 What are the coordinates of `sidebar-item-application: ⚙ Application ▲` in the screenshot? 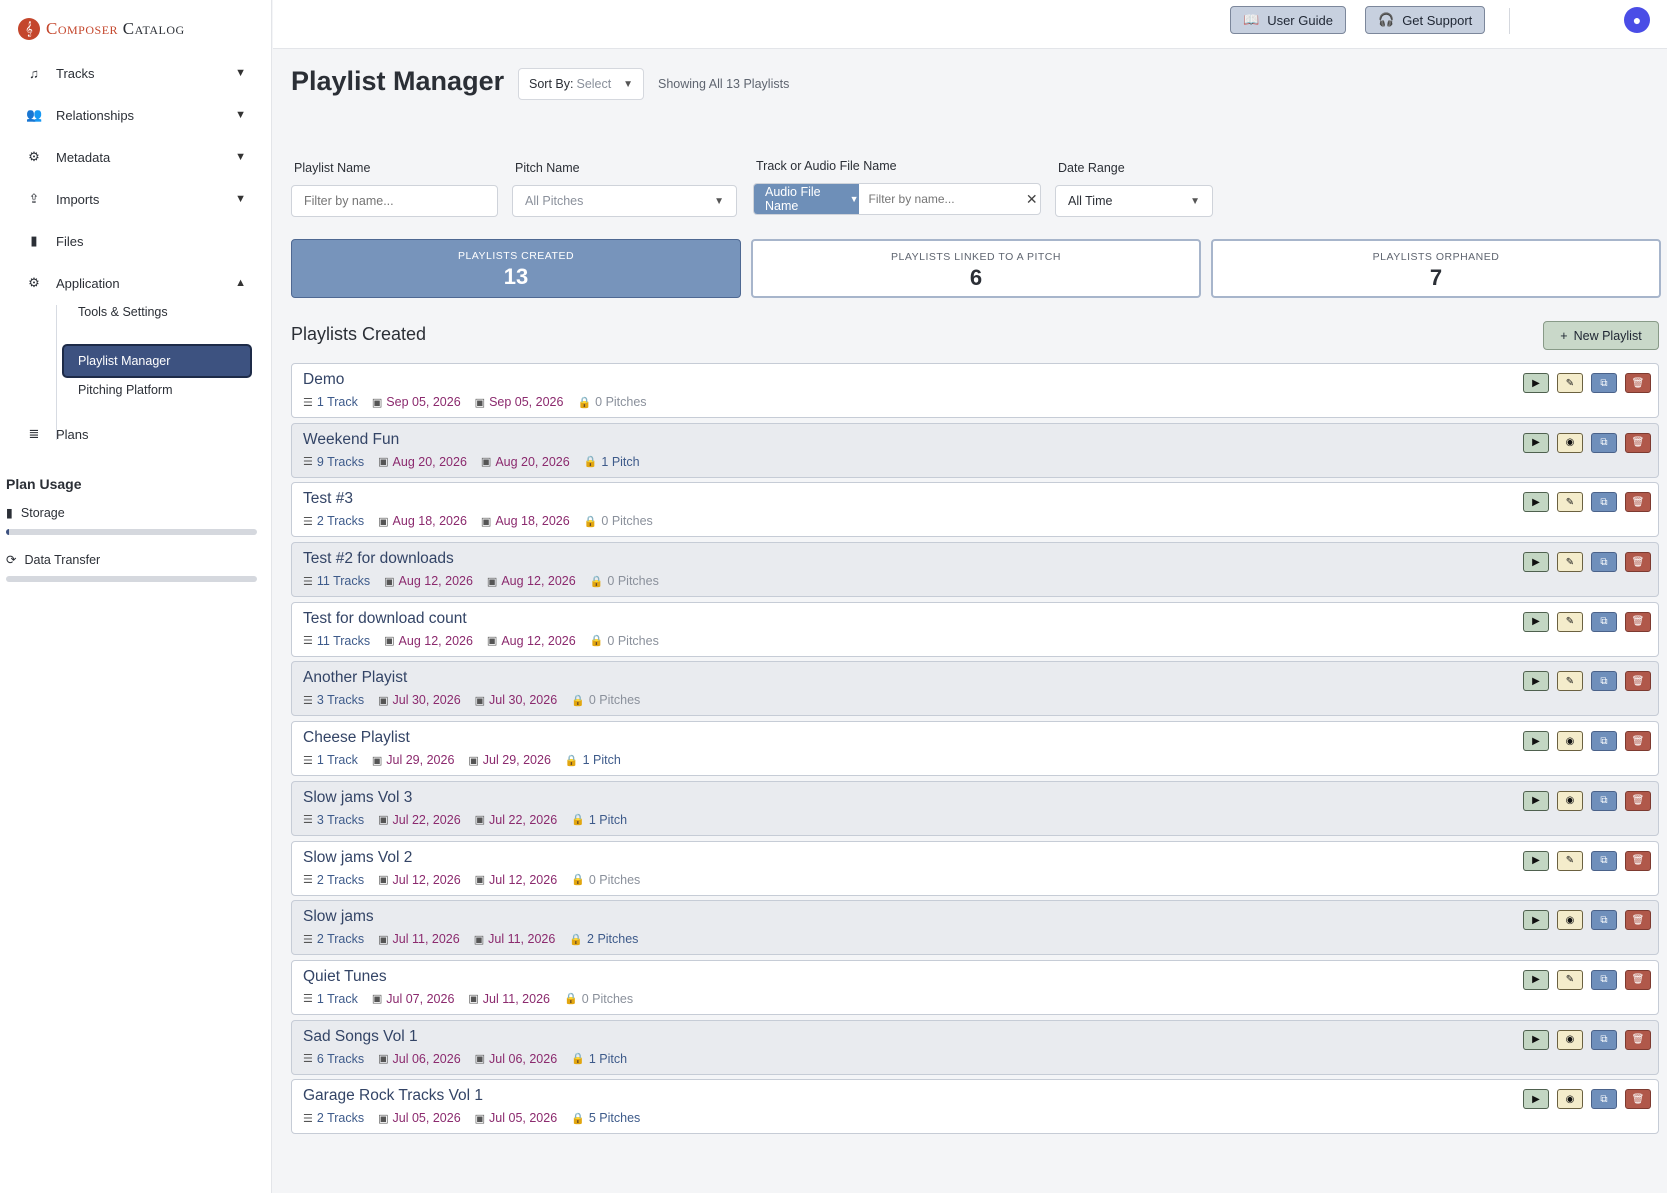 It's located at (136, 283).